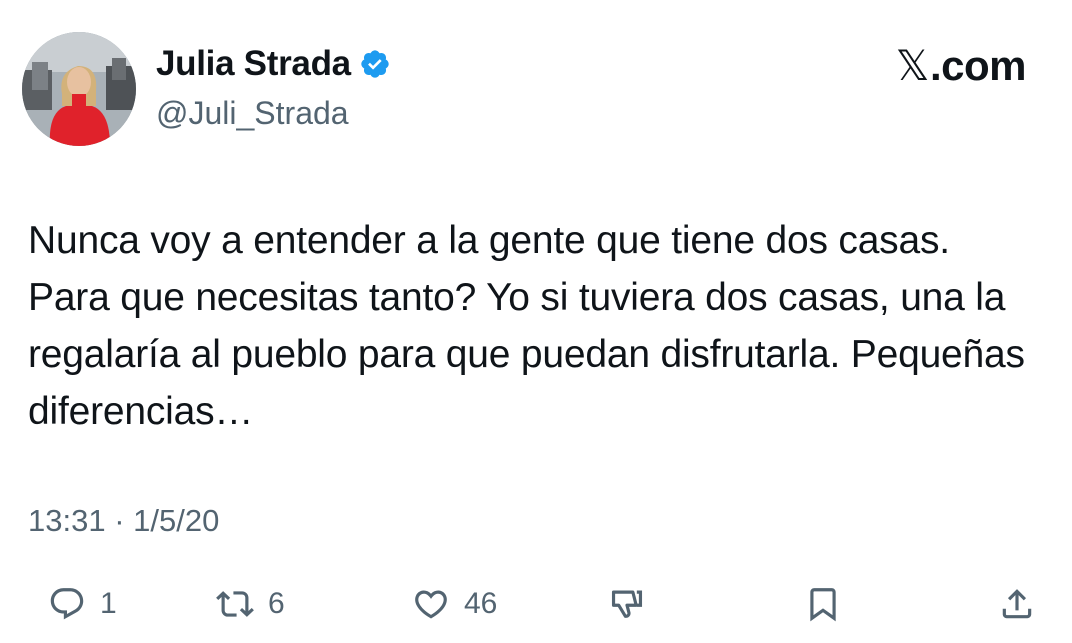 Image resolution: width=1072 pixels, height=643 pixels. What do you see at coordinates (431, 604) in the screenshot?
I see `heart-icon` at bounding box center [431, 604].